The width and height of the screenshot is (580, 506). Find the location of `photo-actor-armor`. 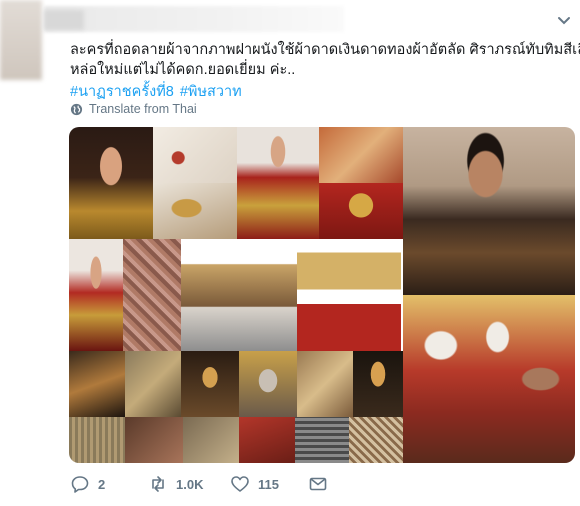

photo-actor-armor is located at coordinates (489, 211).